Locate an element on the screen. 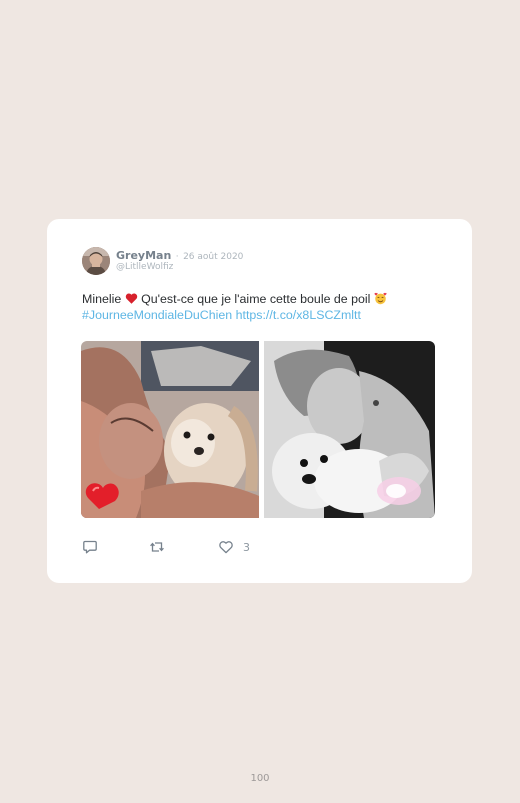  photo-left is located at coordinates (170, 429).